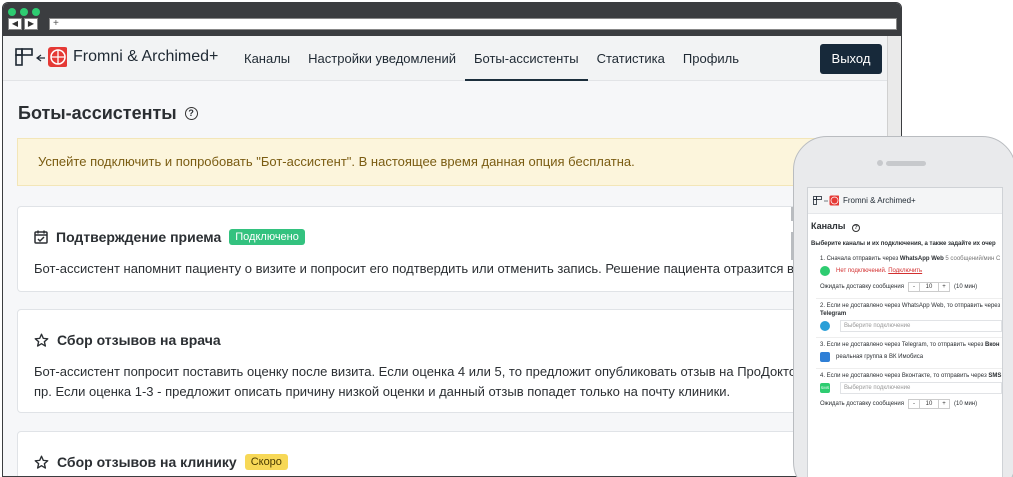 The height and width of the screenshot is (477, 1013). Describe the element at coordinates (526, 58) in the screenshot. I see `tab-bot-assistants: Боты-ассистенты` at that location.